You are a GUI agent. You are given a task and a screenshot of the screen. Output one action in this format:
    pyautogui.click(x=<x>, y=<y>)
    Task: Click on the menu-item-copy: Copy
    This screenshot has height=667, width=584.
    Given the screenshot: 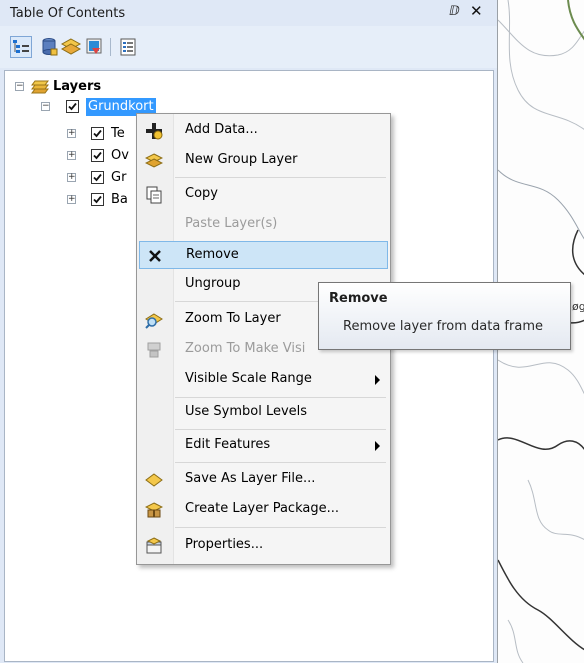 What is the action you would take?
    pyautogui.click(x=263, y=195)
    